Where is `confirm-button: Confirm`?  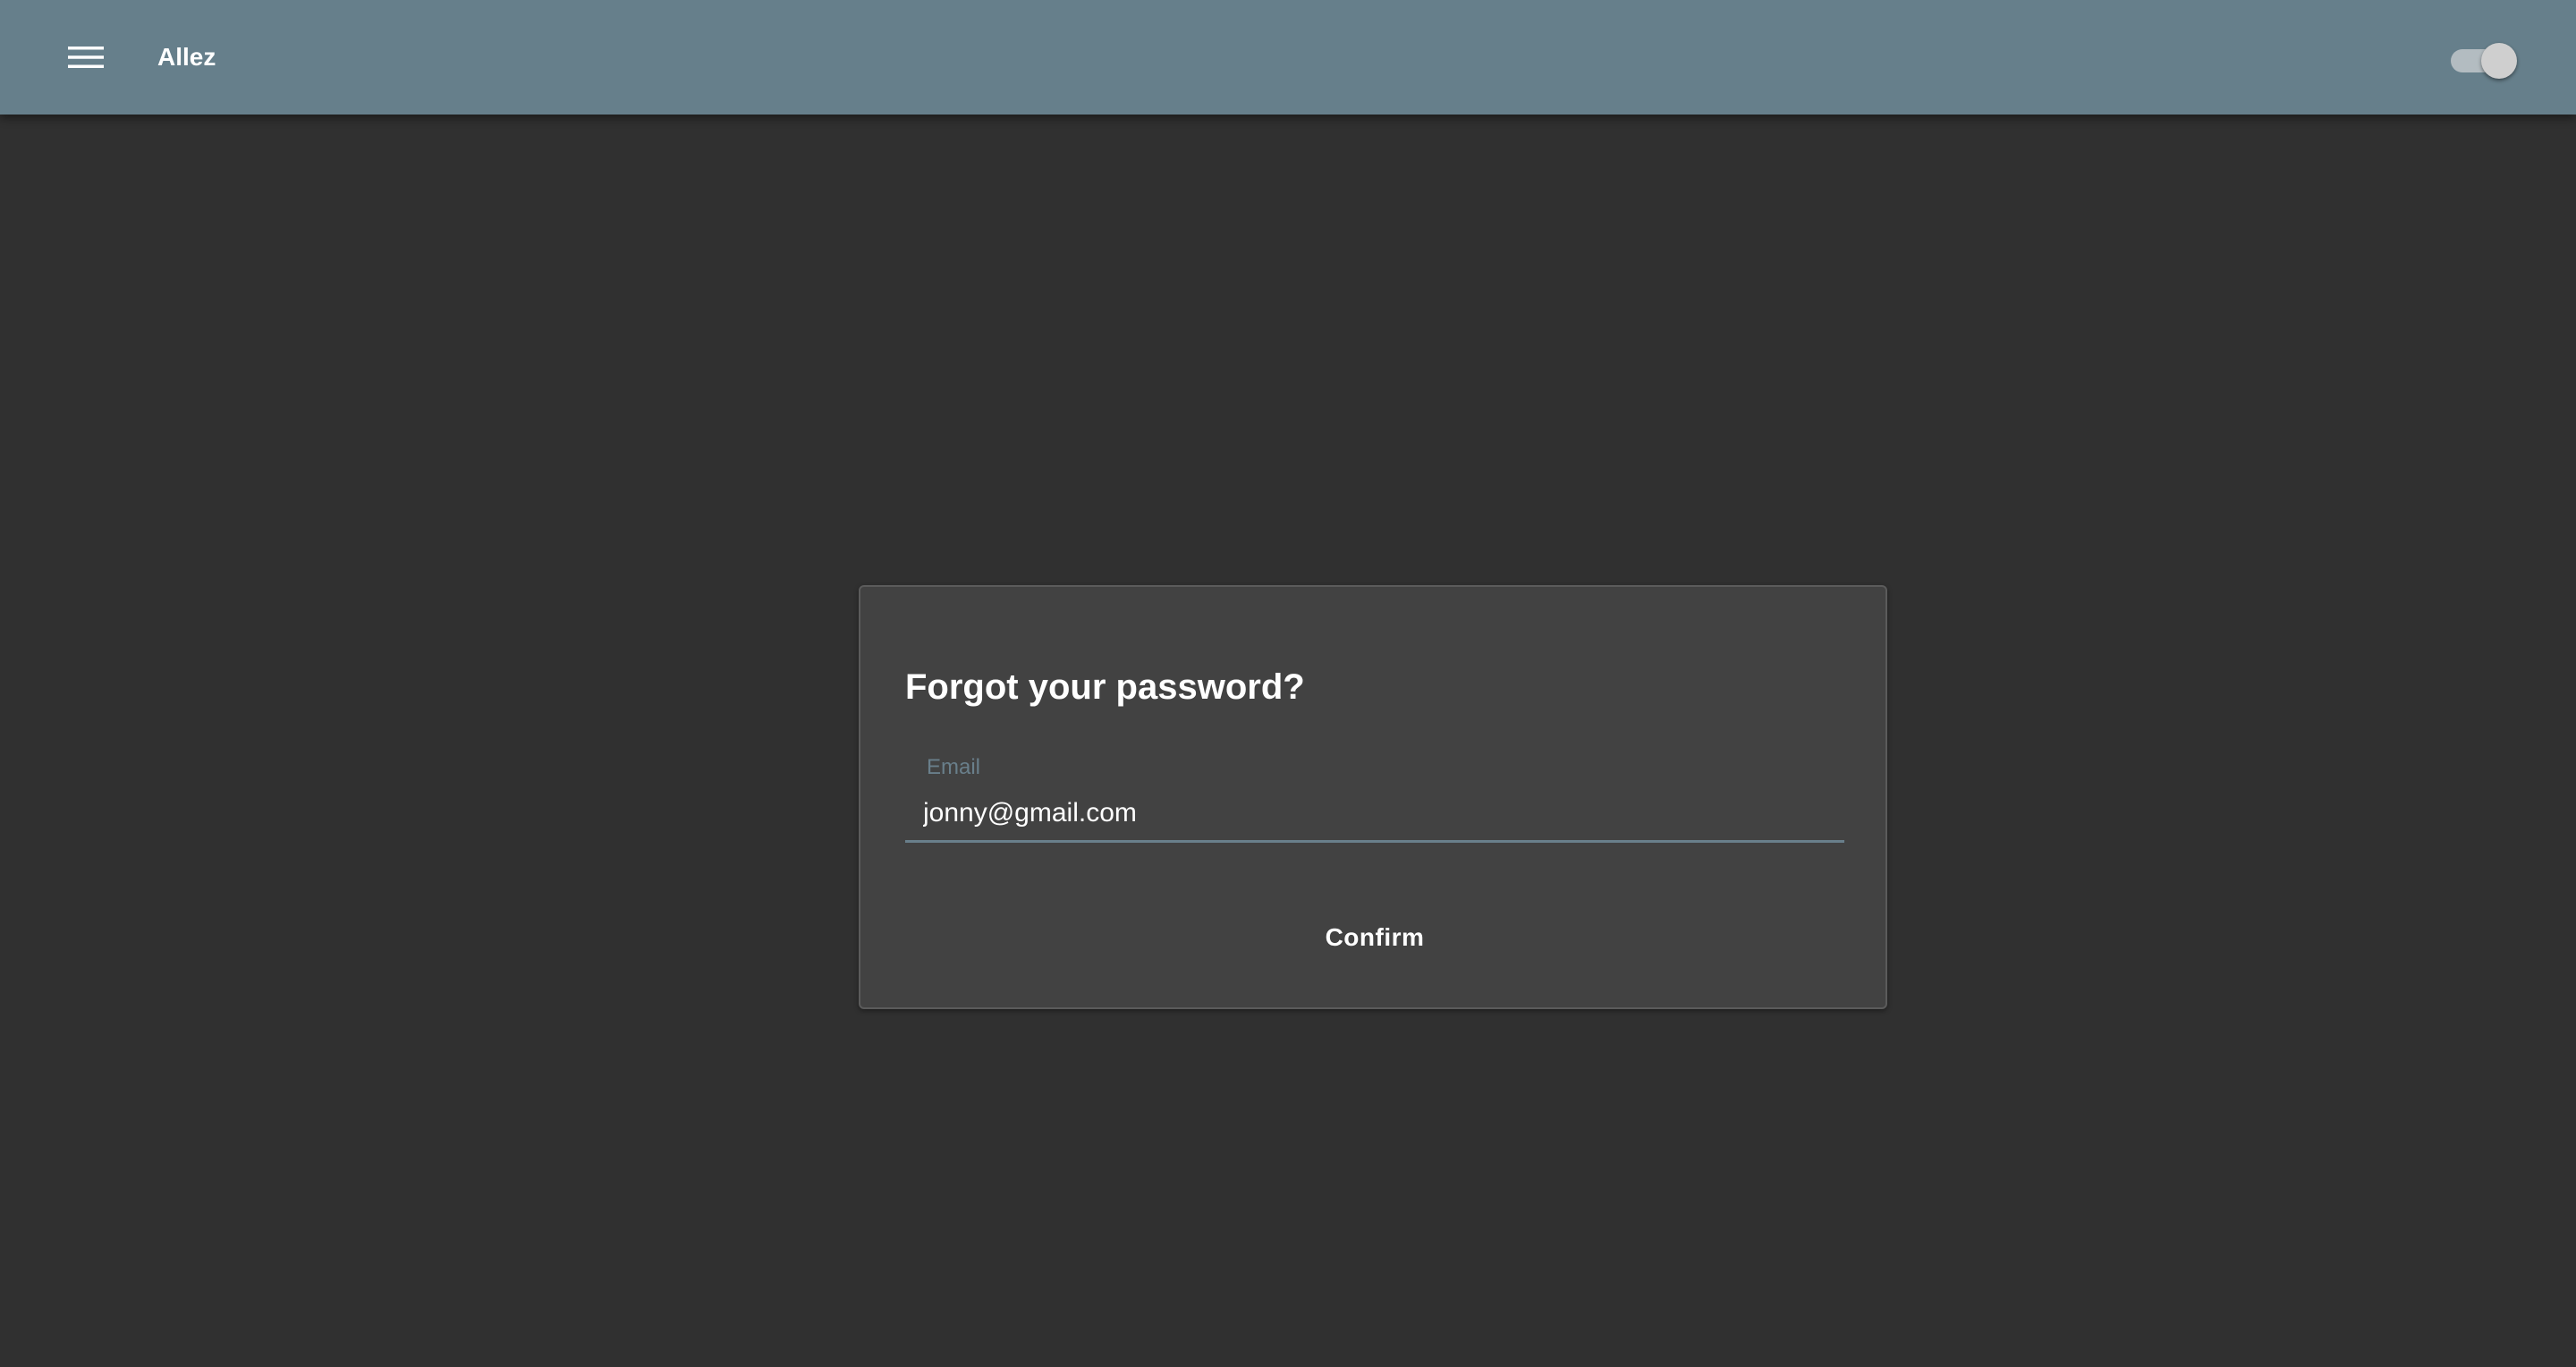
confirm-button: Confirm is located at coordinates (1375, 937).